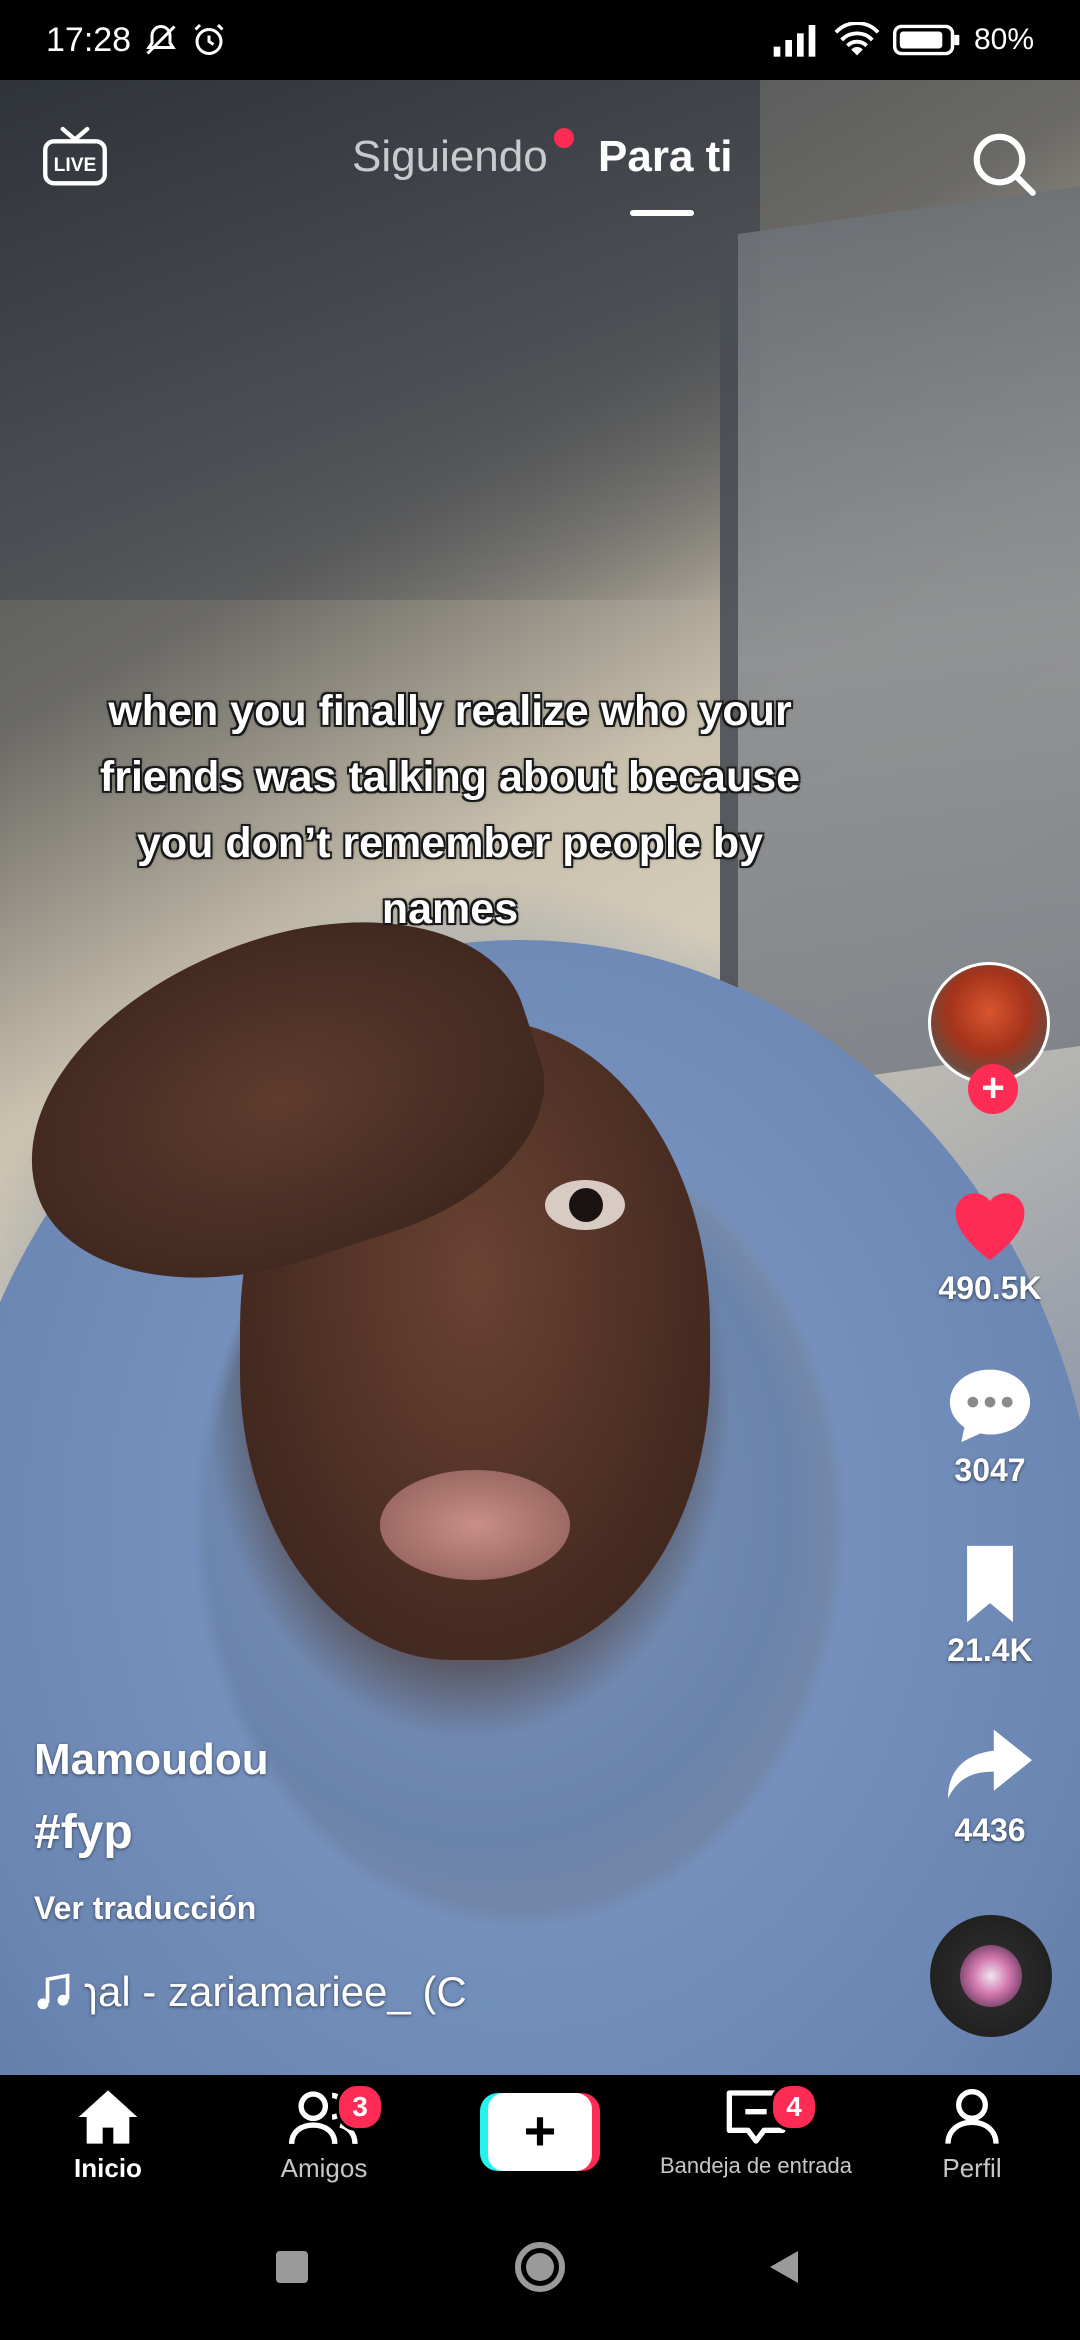 The width and height of the screenshot is (1080, 2340). I want to click on create-plus-icon: +, so click(540, 2132).